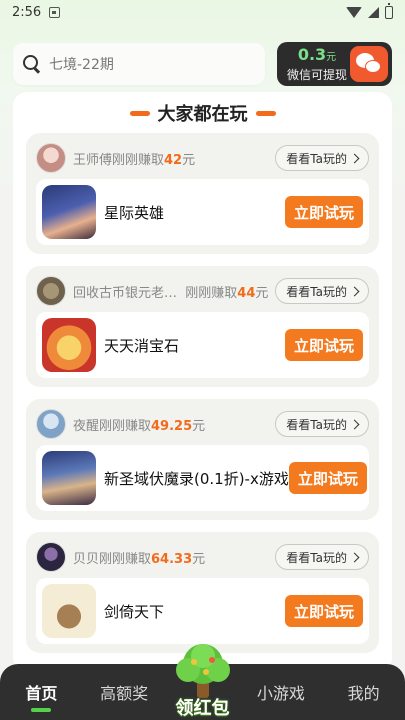 Image resolution: width=405 pixels, height=720 pixels. I want to click on player-earn-text: 贝贝刚刚赚取64.33元, so click(139, 559).